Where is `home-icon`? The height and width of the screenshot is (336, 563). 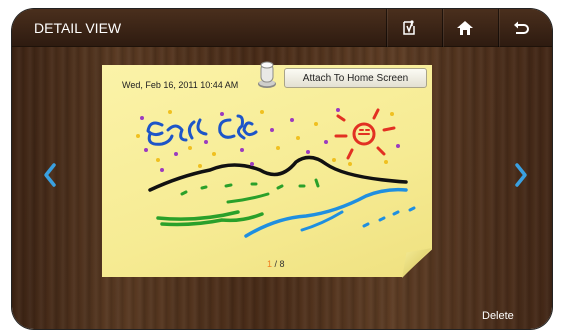 home-icon is located at coordinates (464, 28).